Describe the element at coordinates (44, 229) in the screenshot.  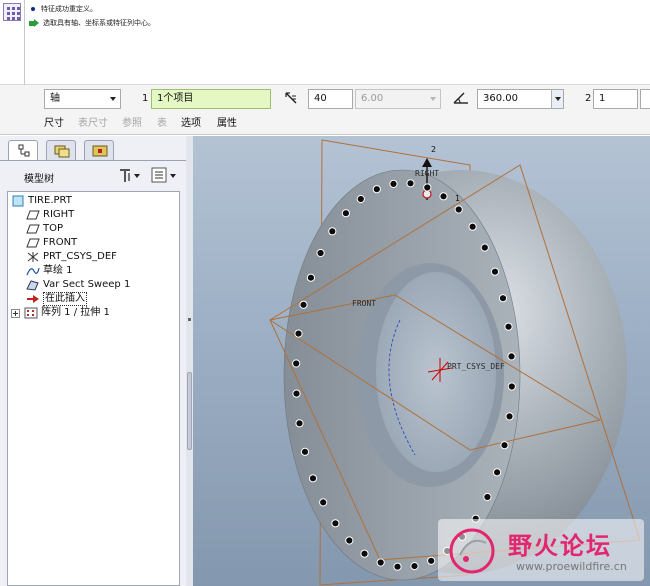
I see `tree-item-top: TOP` at that location.